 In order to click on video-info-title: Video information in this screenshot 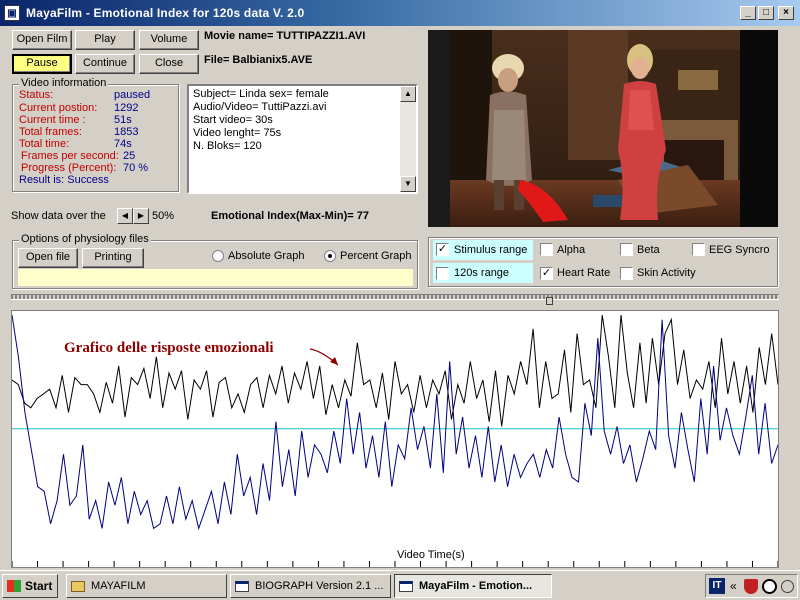, I will do `click(64, 83)`.